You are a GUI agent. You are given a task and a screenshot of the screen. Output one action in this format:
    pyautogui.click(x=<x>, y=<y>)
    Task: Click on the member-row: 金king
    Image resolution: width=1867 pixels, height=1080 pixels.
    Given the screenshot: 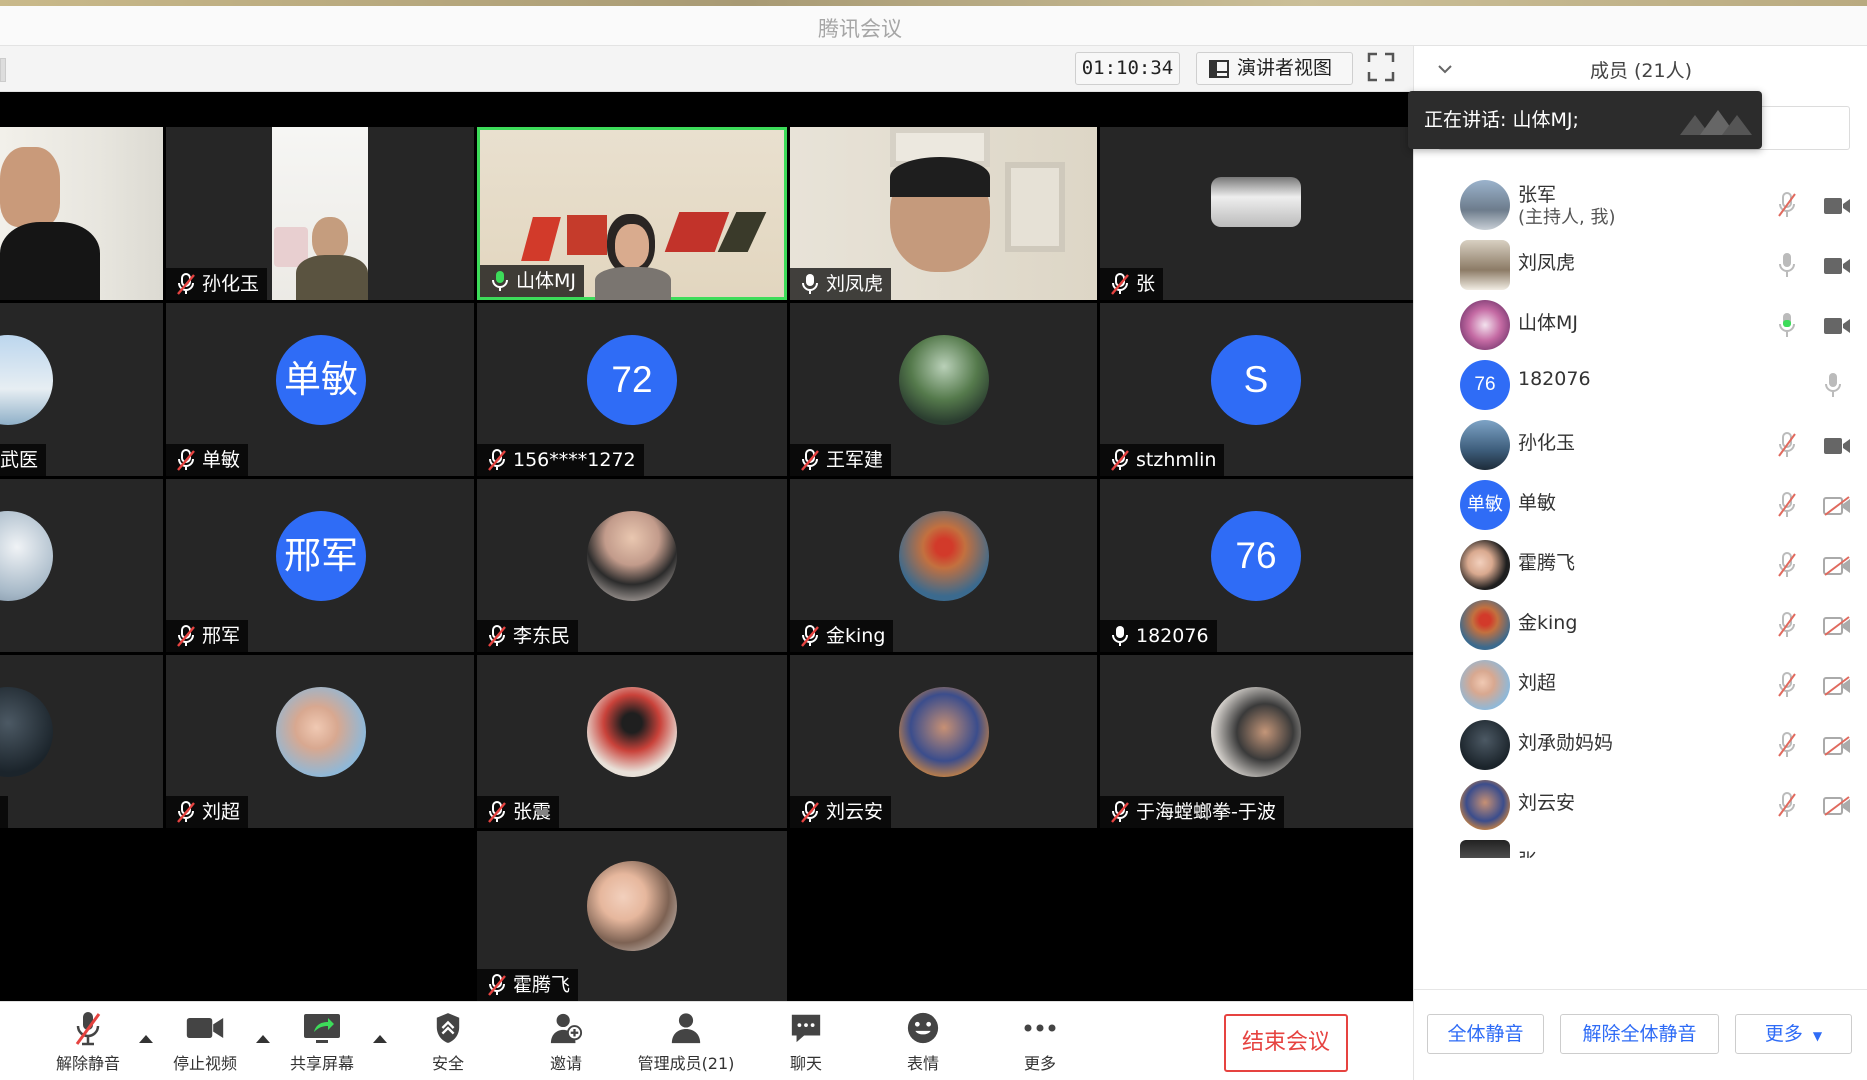 What is the action you would take?
    pyautogui.click(x=1639, y=620)
    